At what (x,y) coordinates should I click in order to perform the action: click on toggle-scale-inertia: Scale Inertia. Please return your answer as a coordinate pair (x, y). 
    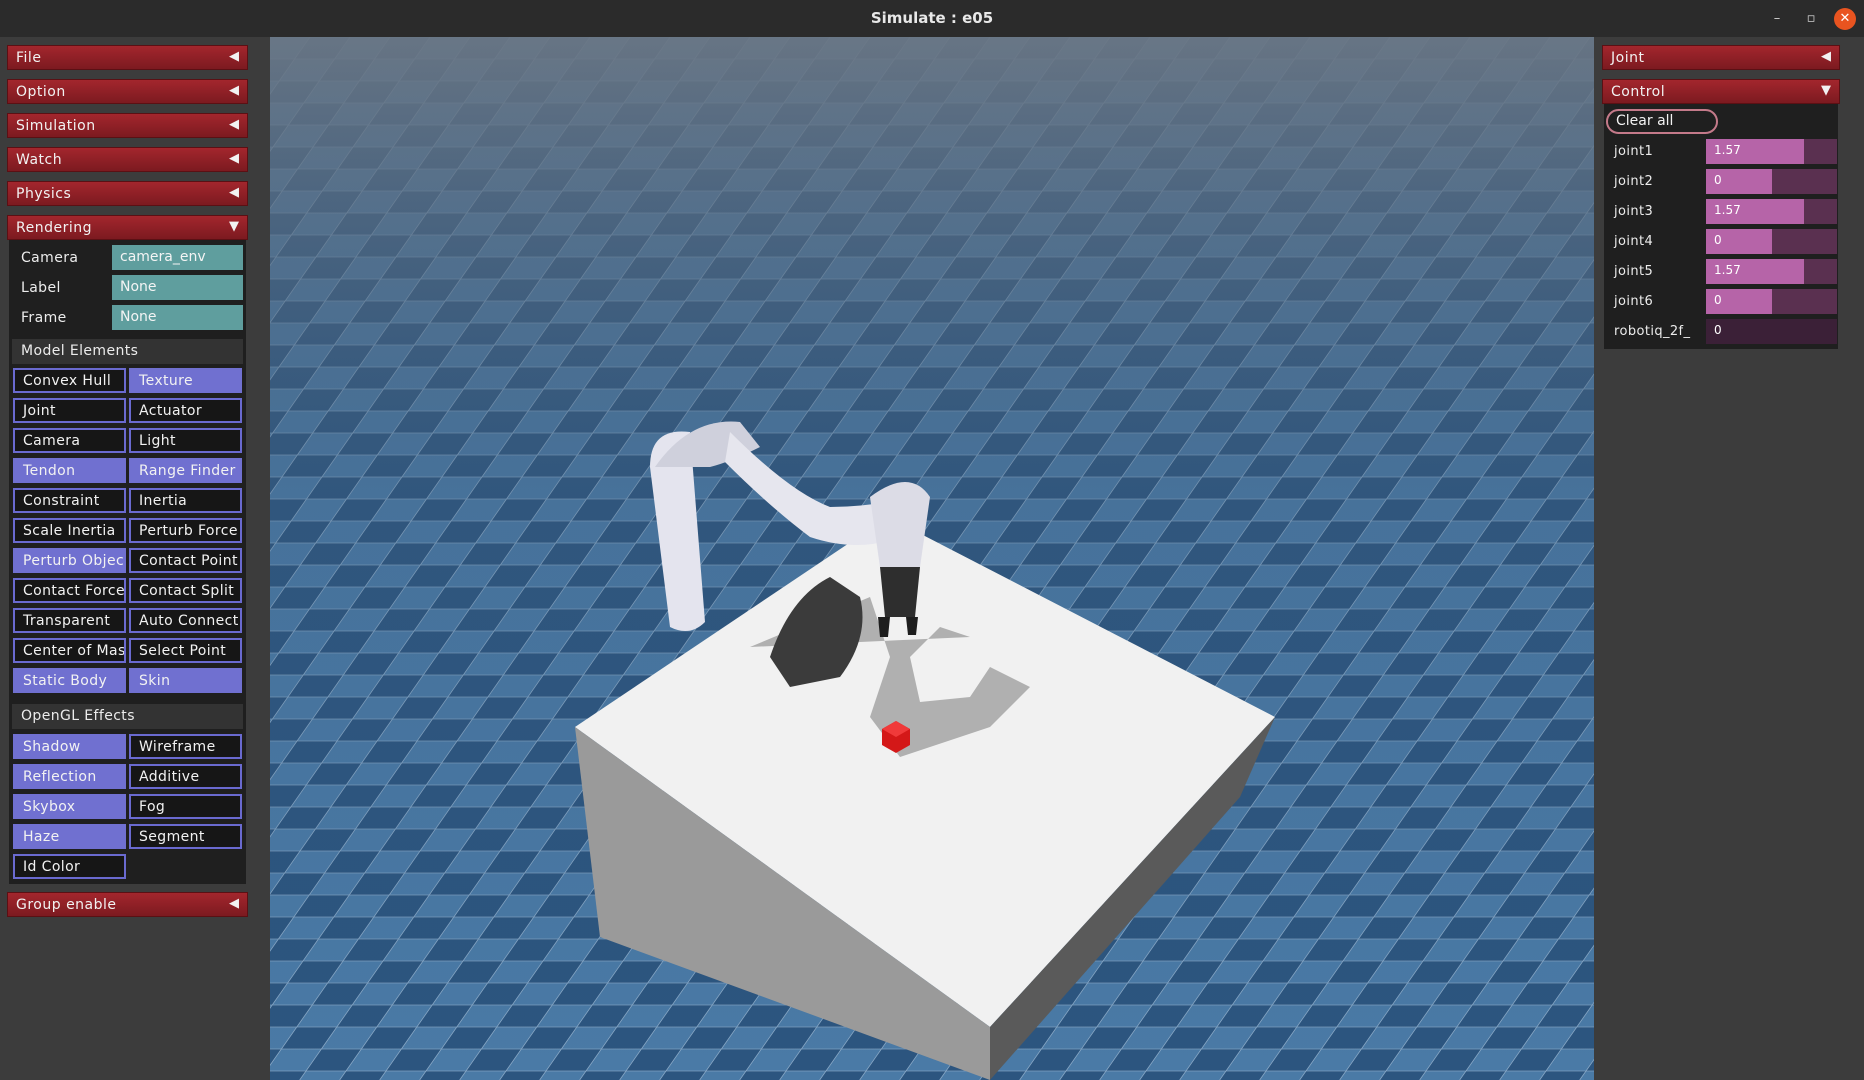
    Looking at the image, I should click on (69, 530).